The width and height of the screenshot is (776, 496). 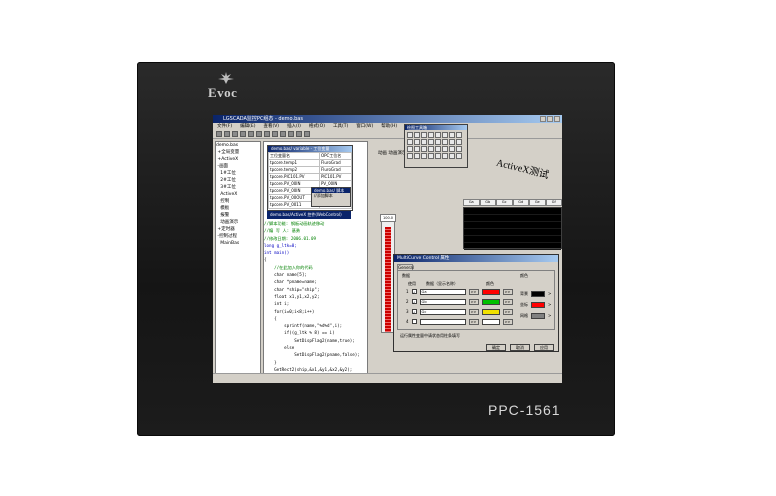 What do you see at coordinates (389, 126) in the screenshot?
I see `menu-help: 帮助(H)` at bounding box center [389, 126].